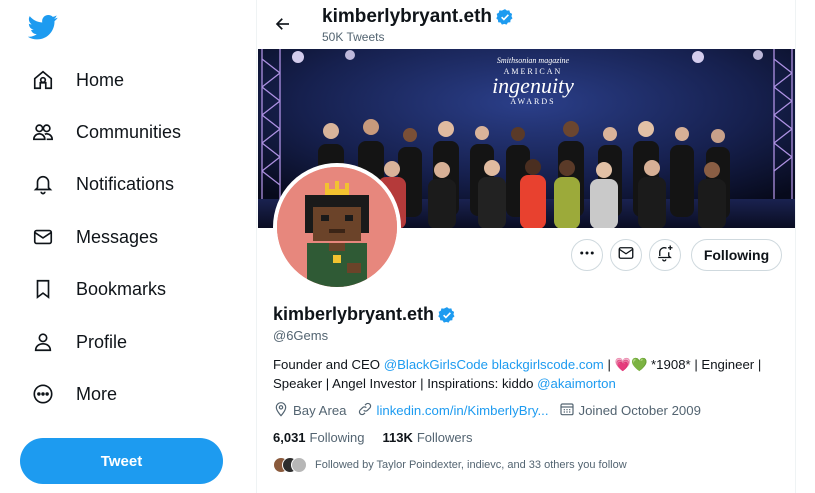  What do you see at coordinates (97, 393) in the screenshot?
I see `sidebar-item-label: More` at bounding box center [97, 393].